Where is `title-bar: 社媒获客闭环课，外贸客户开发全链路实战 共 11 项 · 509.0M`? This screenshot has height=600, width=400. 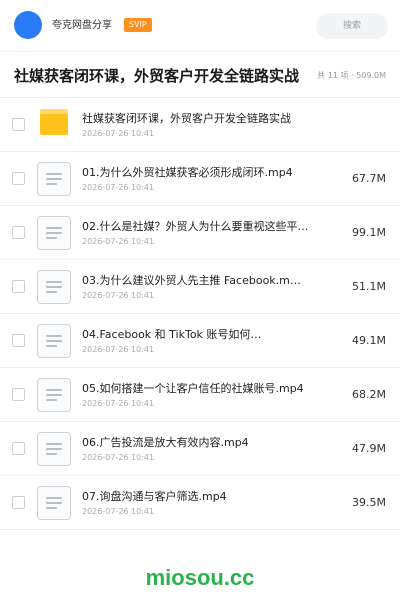 title-bar: 社媒获客闭环课，外贸客户开发全链路实战 共 11 项 · 509.0M is located at coordinates (200, 75).